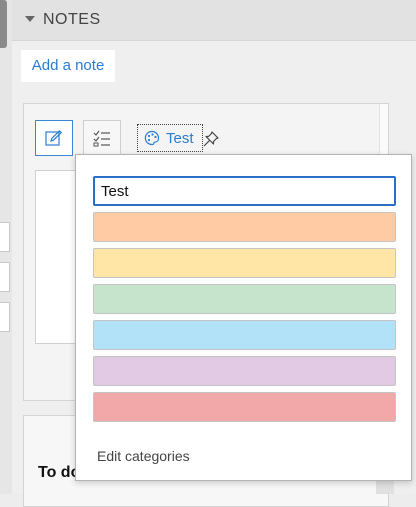  I want to click on notes-header: NOTES, so click(214, 20).